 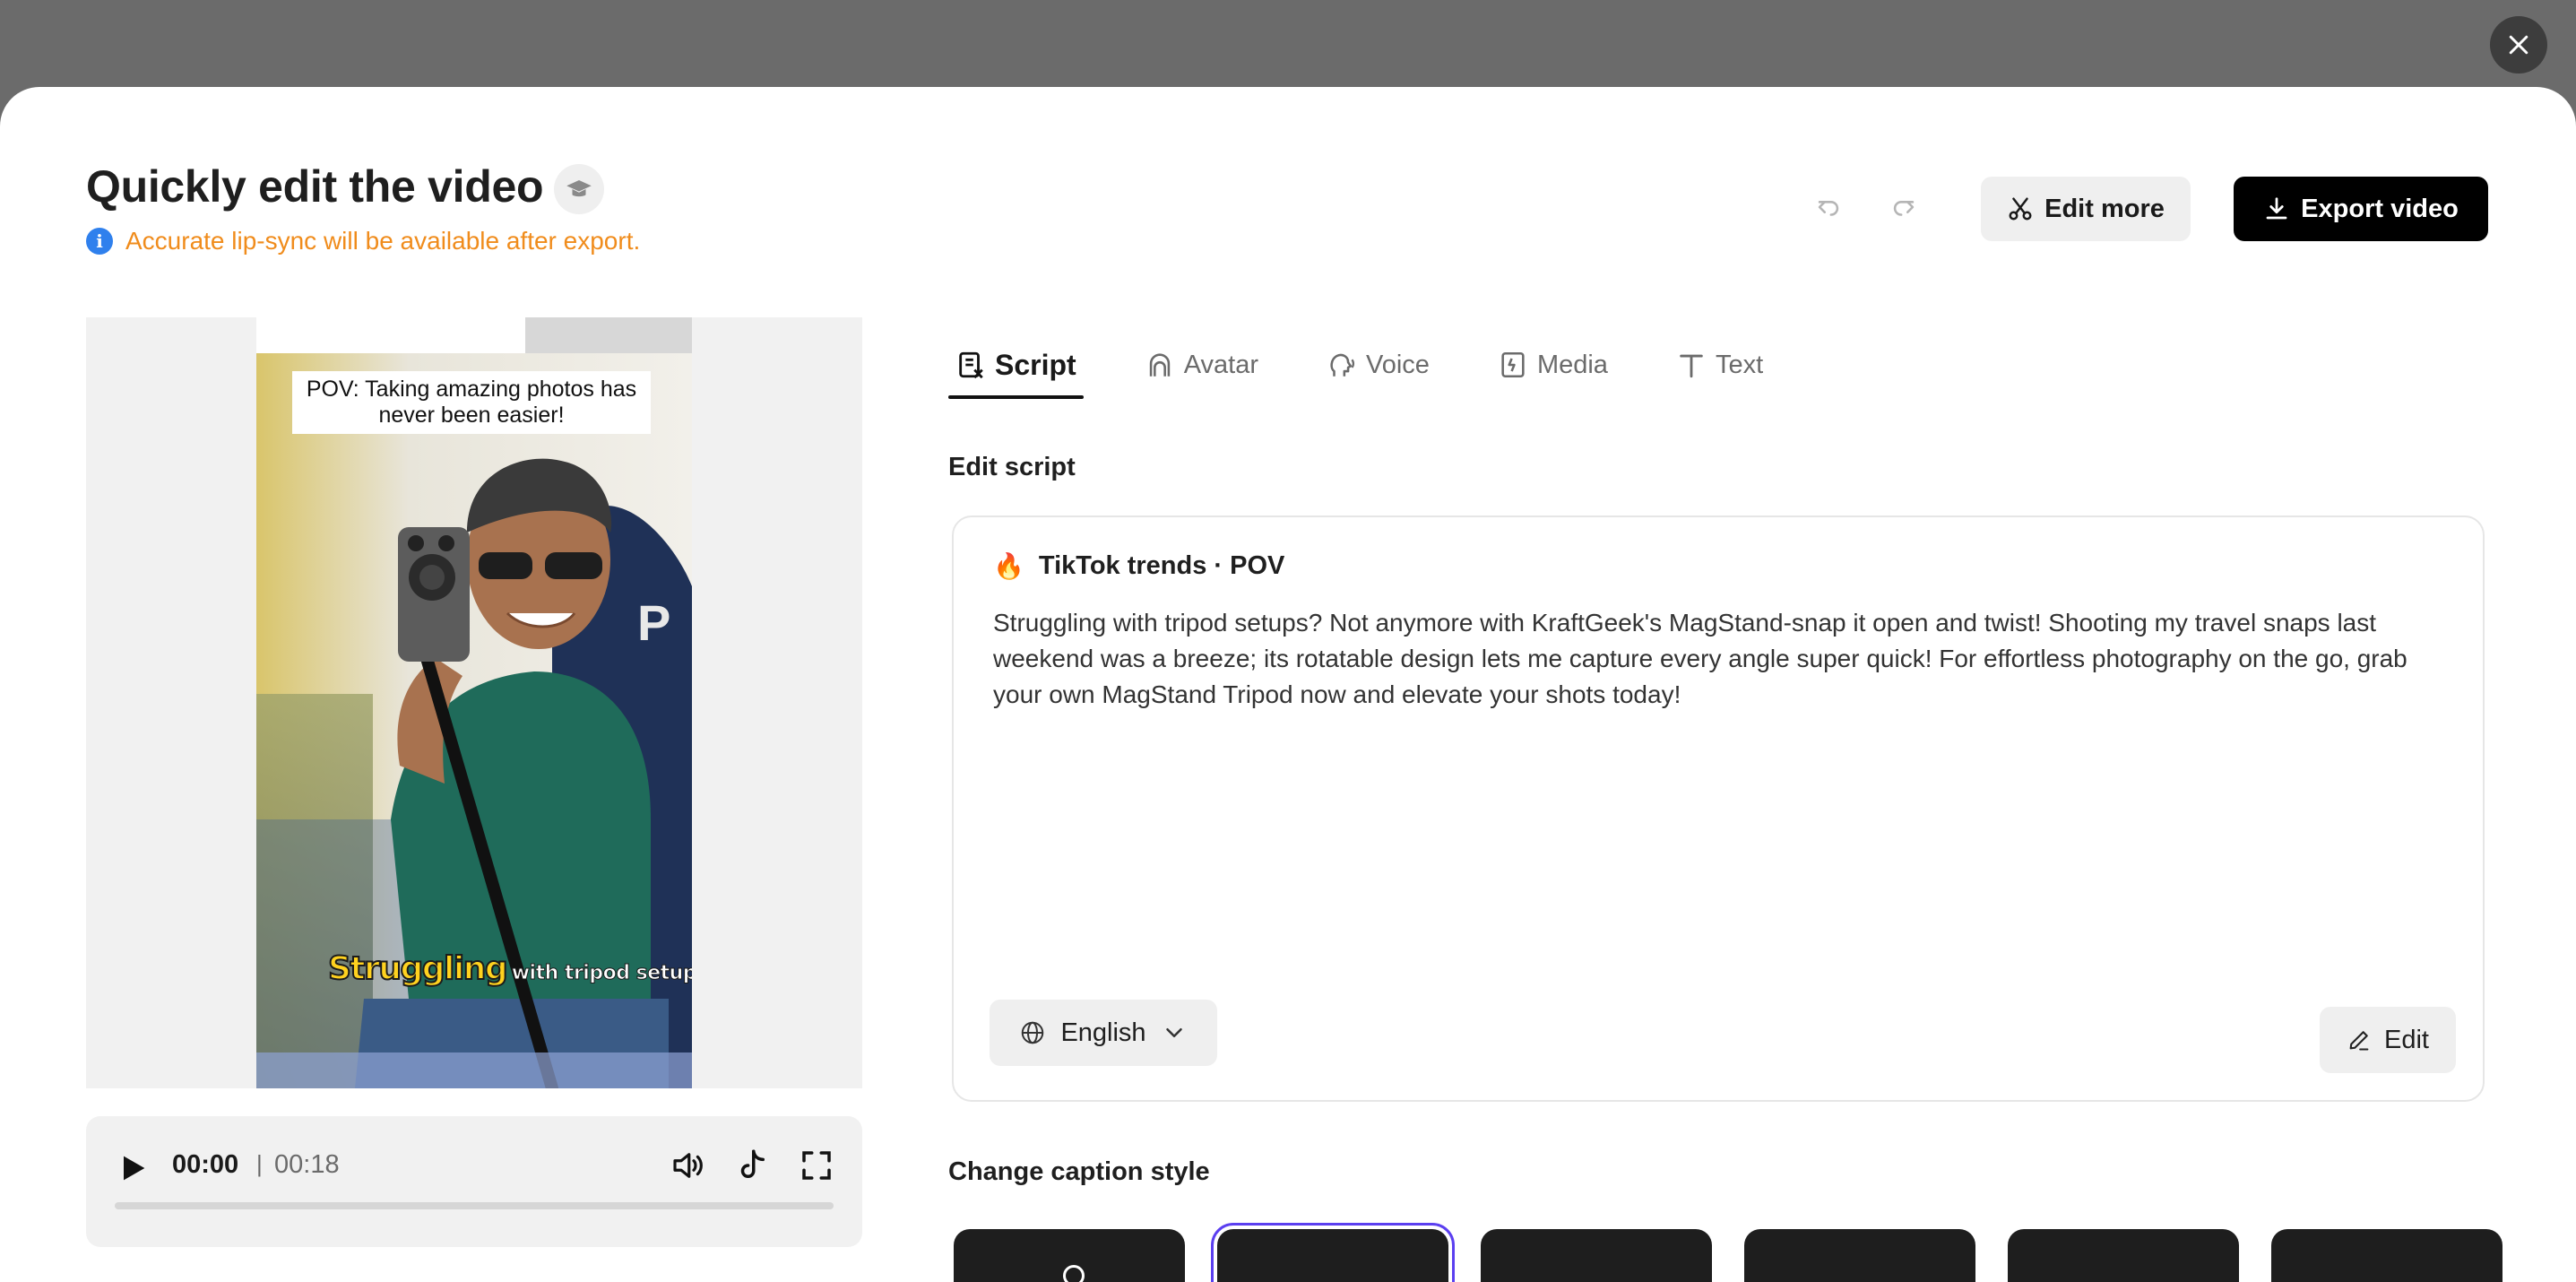 I want to click on globe-icon, so click(x=1033, y=1032).